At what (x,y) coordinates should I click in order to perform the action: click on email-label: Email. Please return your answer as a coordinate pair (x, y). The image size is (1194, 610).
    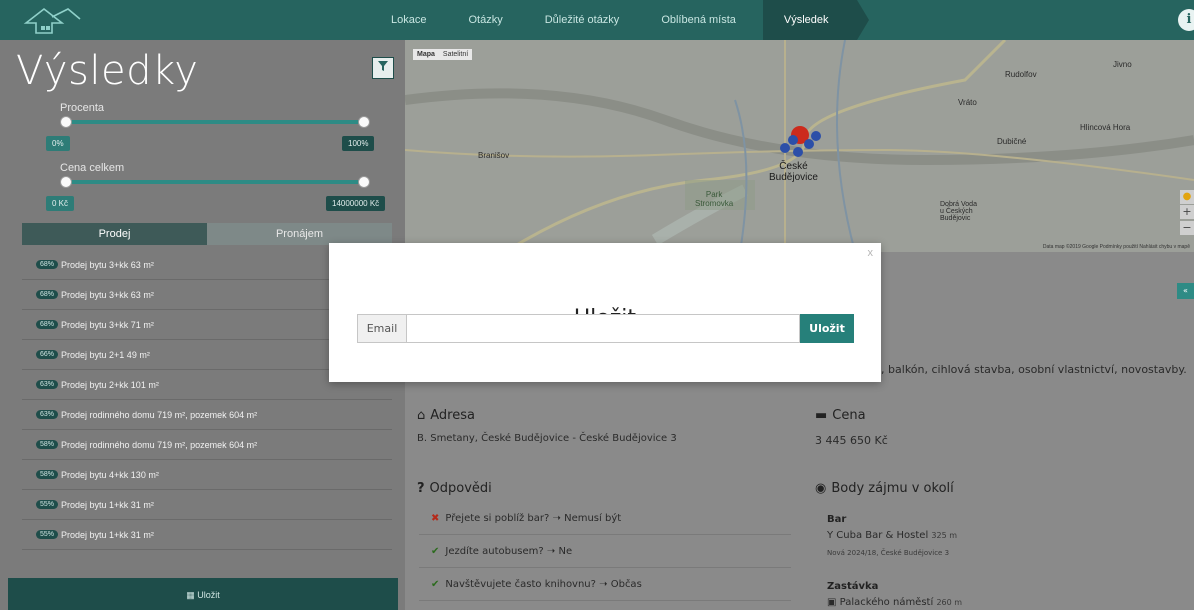
    Looking at the image, I should click on (382, 328).